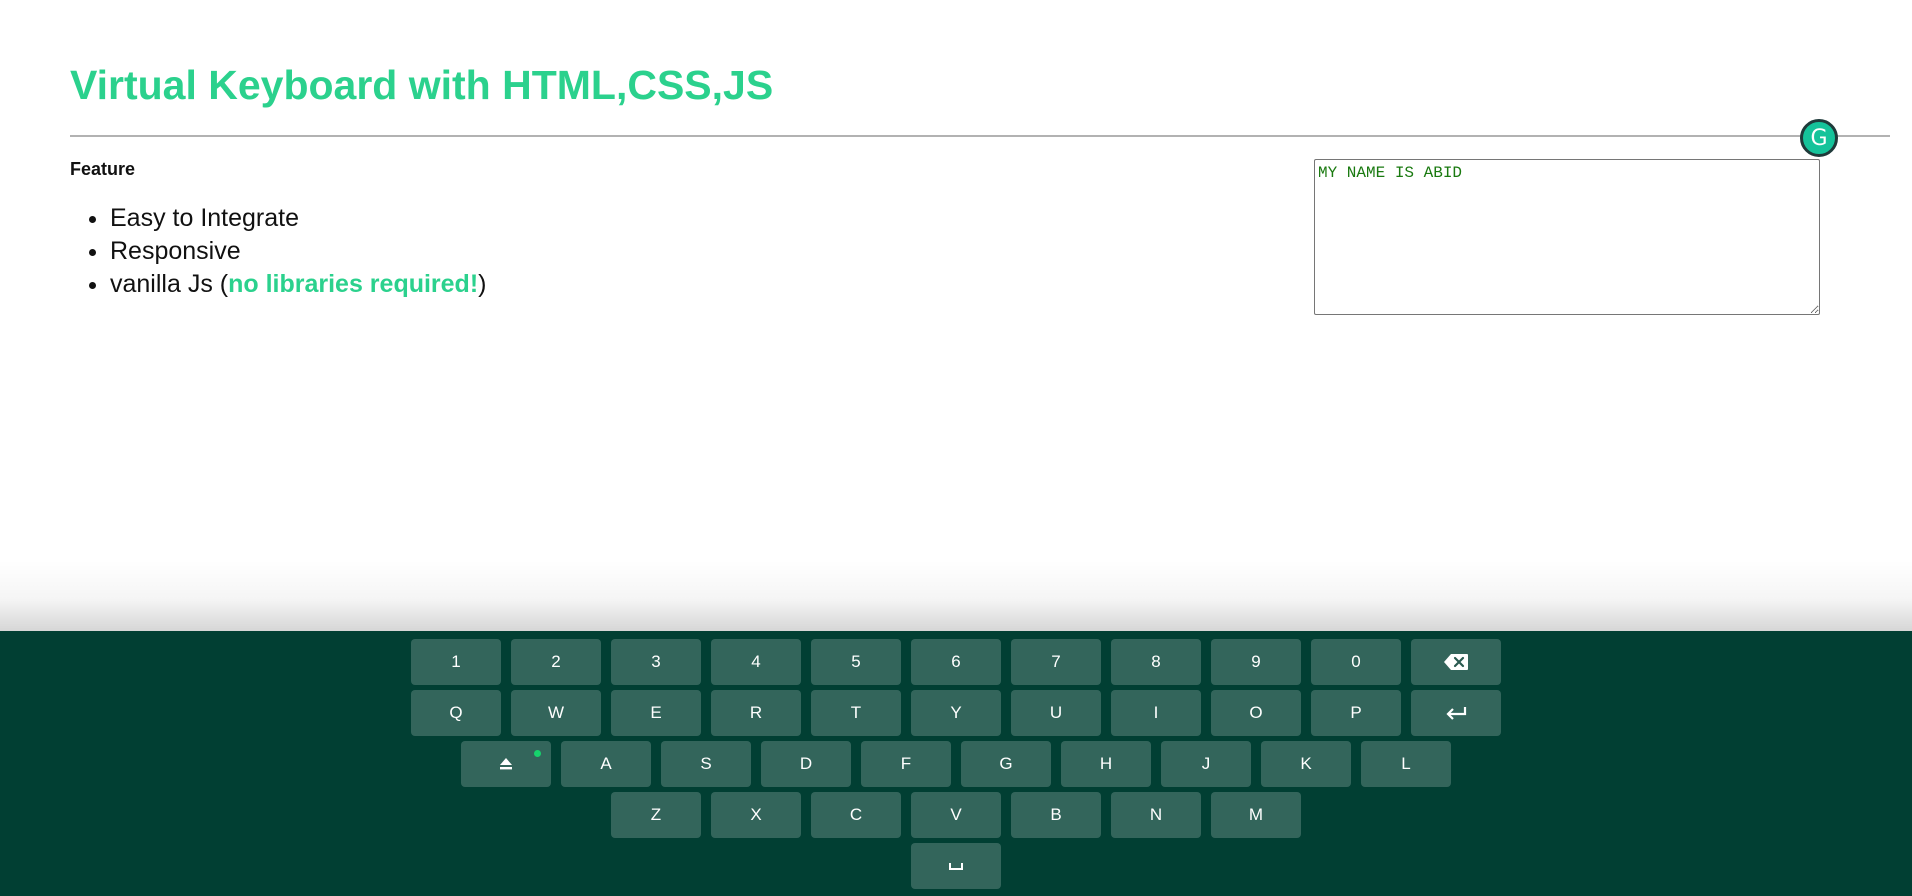  Describe the element at coordinates (1306, 764) in the screenshot. I see `key-k: K` at that location.